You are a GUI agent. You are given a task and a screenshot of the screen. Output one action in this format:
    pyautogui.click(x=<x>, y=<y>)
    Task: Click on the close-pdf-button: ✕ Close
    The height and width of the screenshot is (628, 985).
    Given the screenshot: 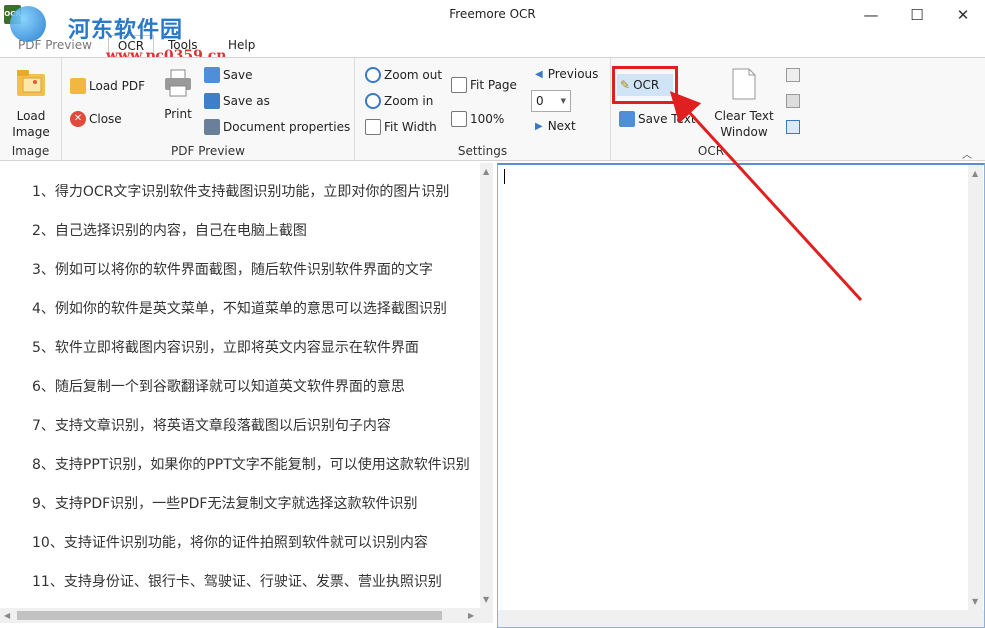 What is the action you would take?
    pyautogui.click(x=96, y=119)
    